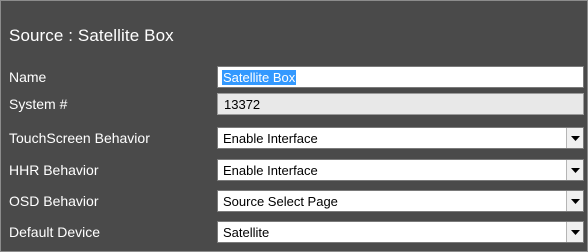 Image resolution: width=588 pixels, height=252 pixels. What do you see at coordinates (246, 232) in the screenshot?
I see `default-device-value: Satellite` at bounding box center [246, 232].